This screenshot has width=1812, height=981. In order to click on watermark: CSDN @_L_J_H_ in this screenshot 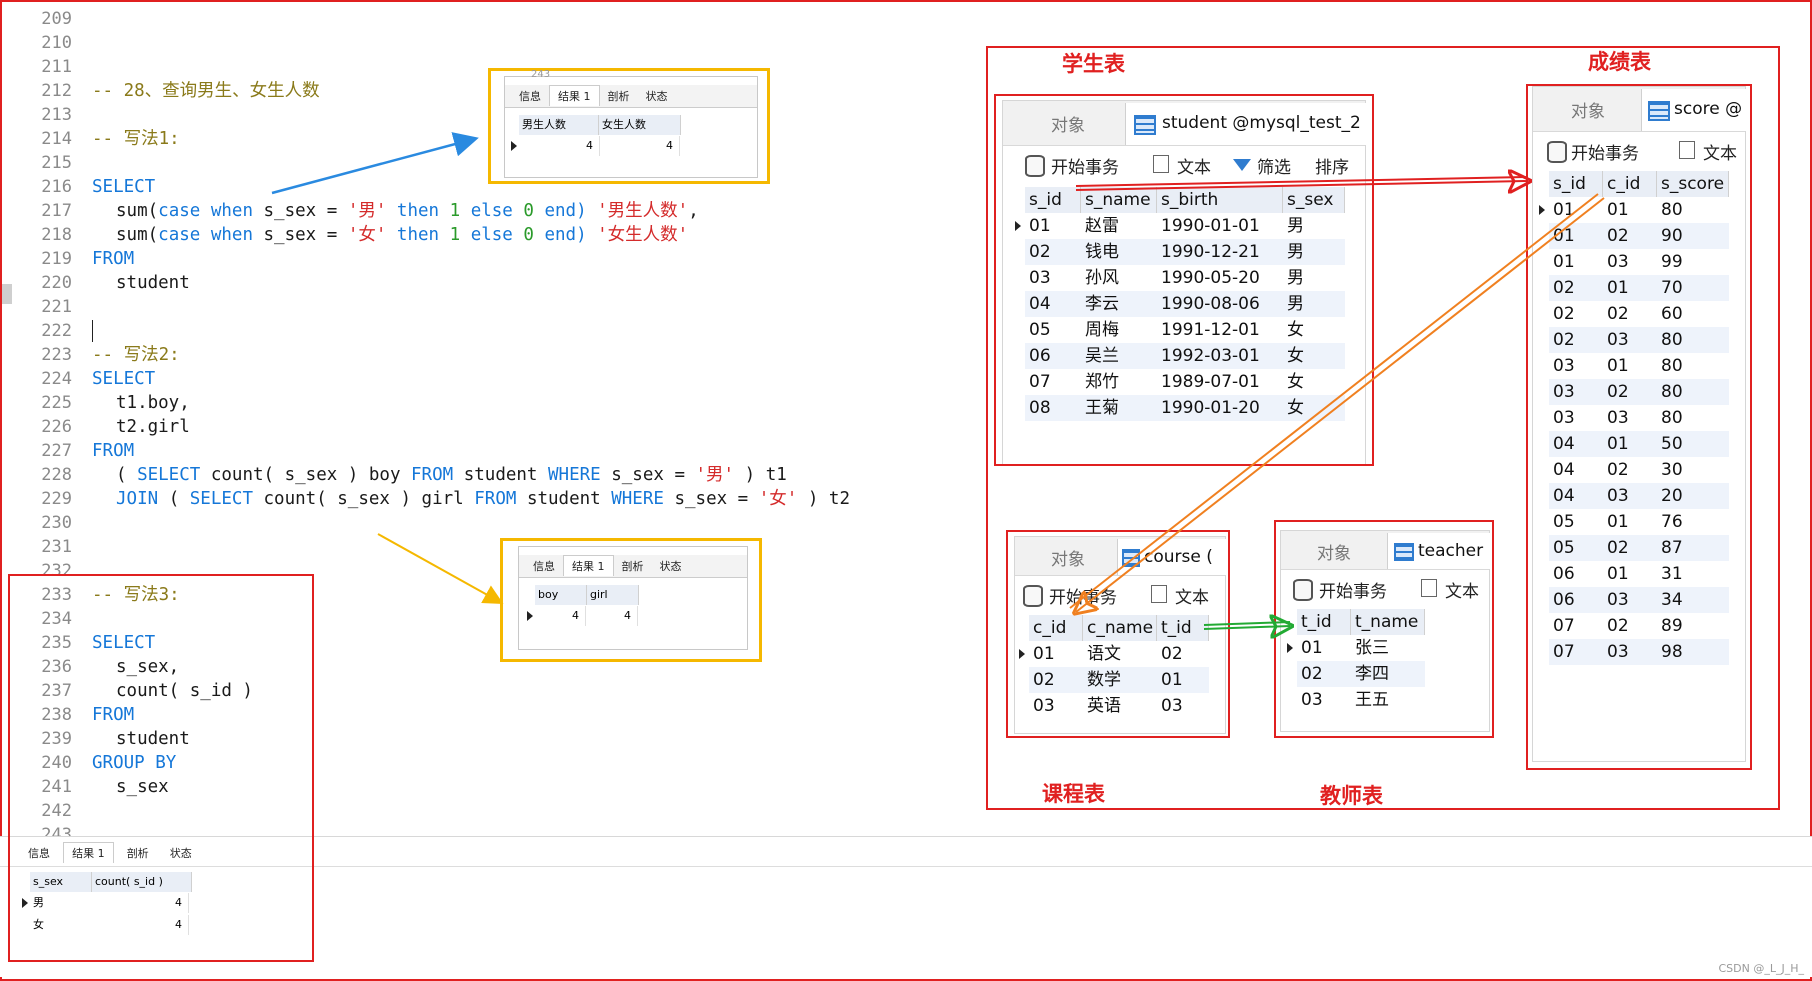, I will do `click(1761, 968)`.